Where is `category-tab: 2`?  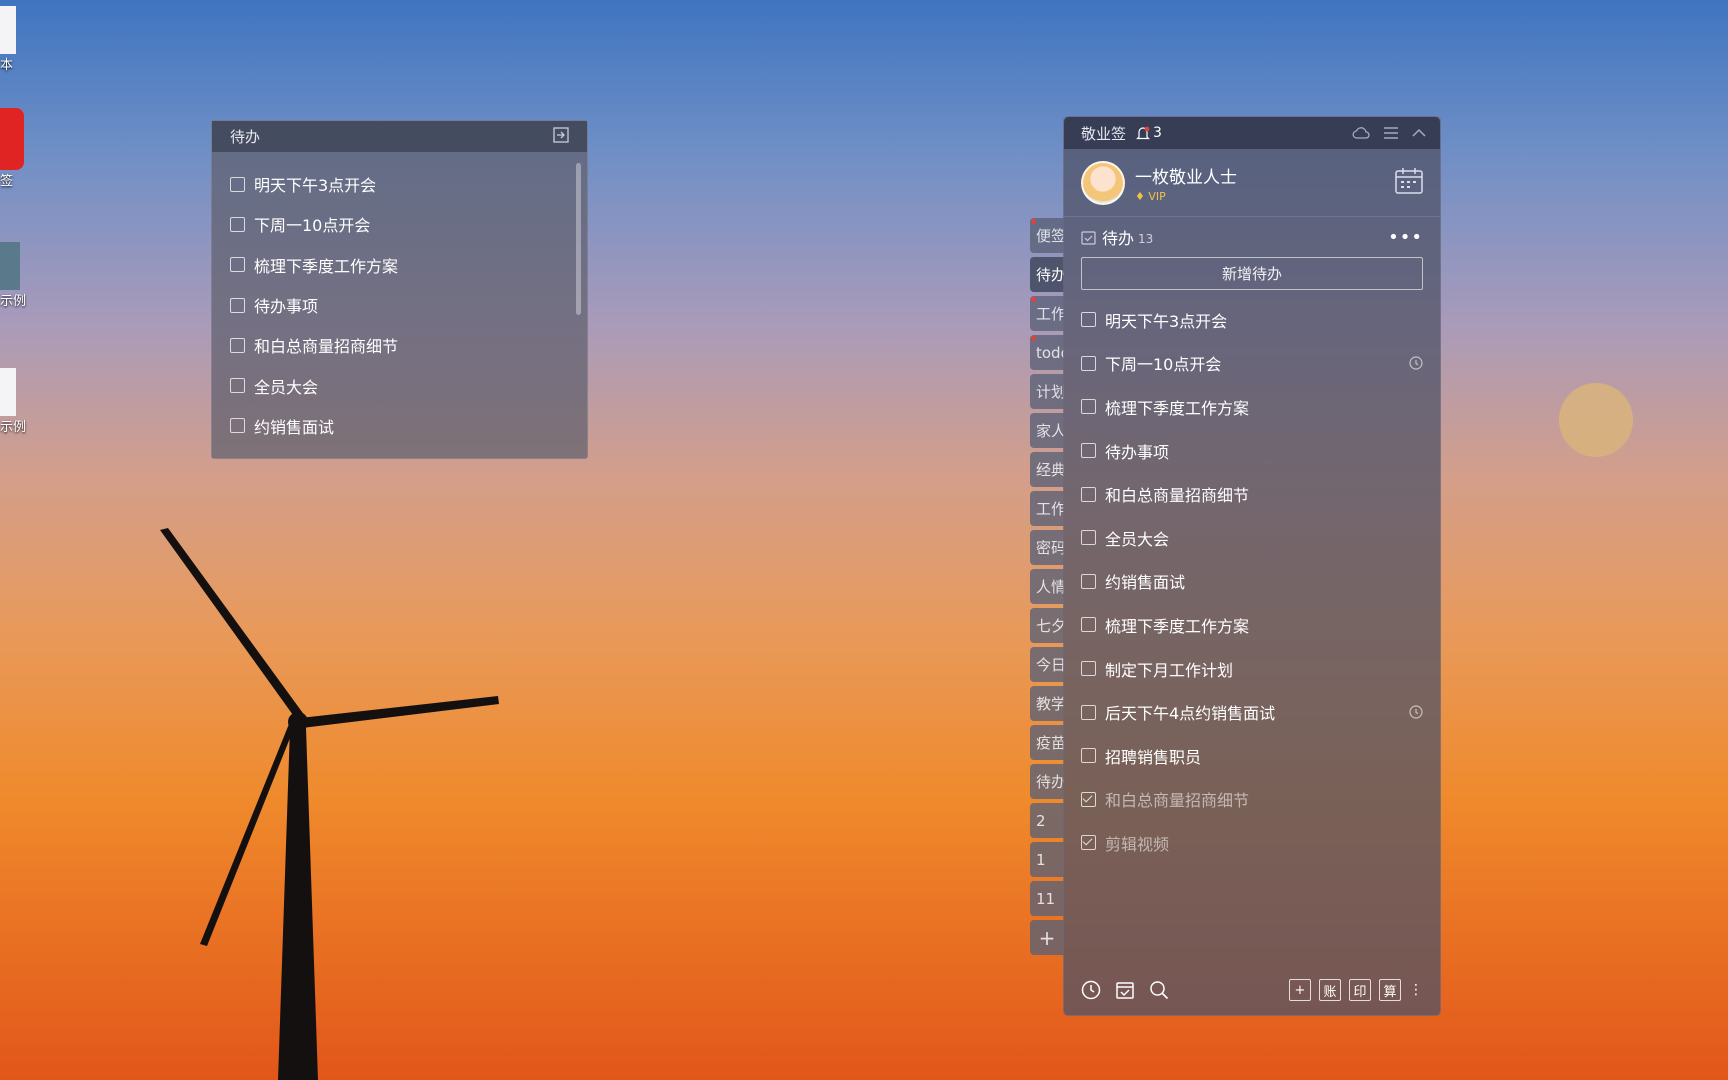 category-tab: 2 is located at coordinates (1047, 820).